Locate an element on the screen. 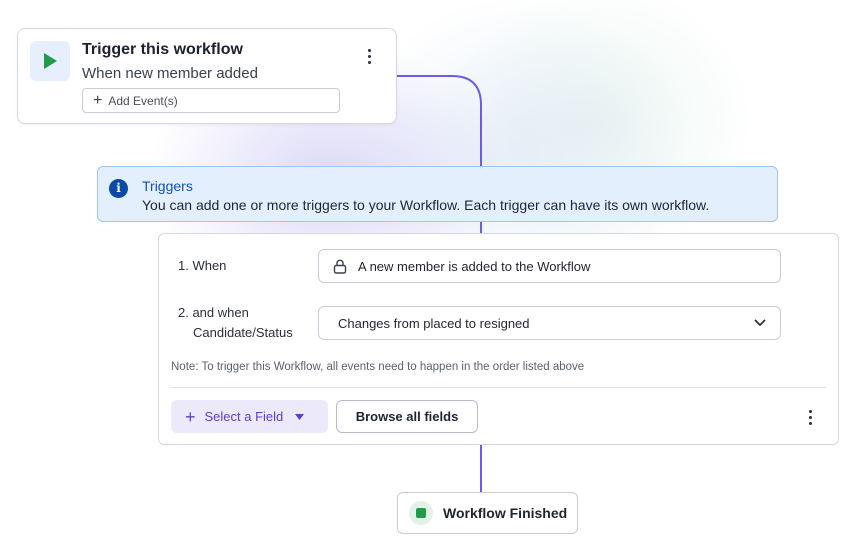  stop-icon is located at coordinates (421, 513).